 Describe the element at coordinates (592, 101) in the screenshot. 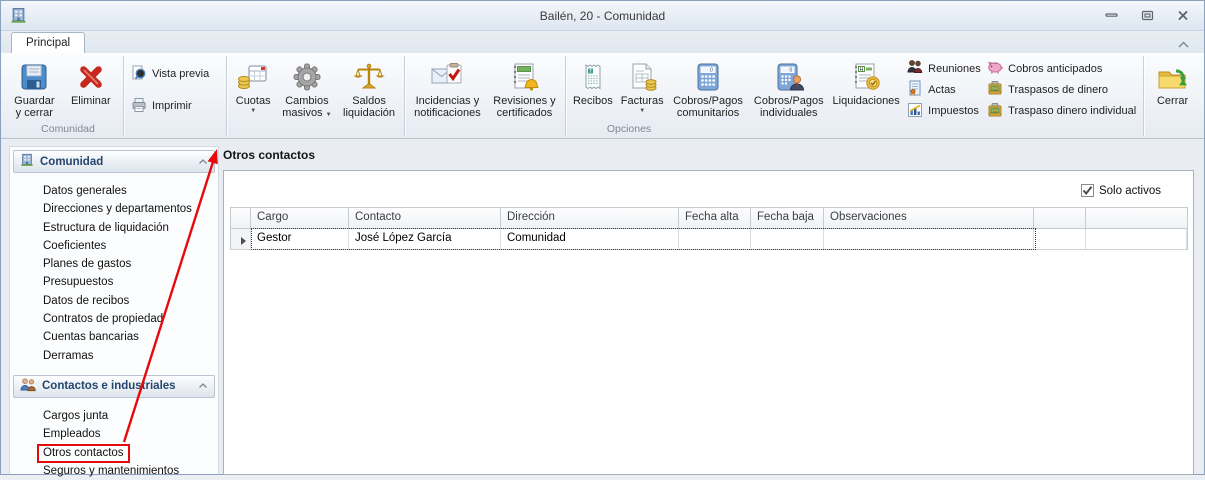

I see `recibos-label: Recibos` at that location.